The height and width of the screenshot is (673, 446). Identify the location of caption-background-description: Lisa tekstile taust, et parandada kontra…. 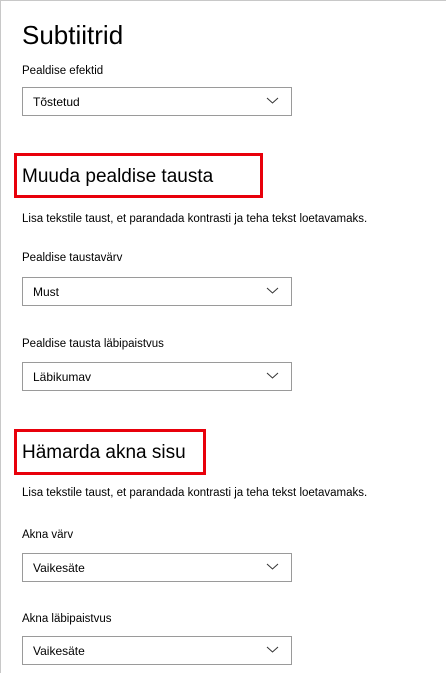
(195, 219).